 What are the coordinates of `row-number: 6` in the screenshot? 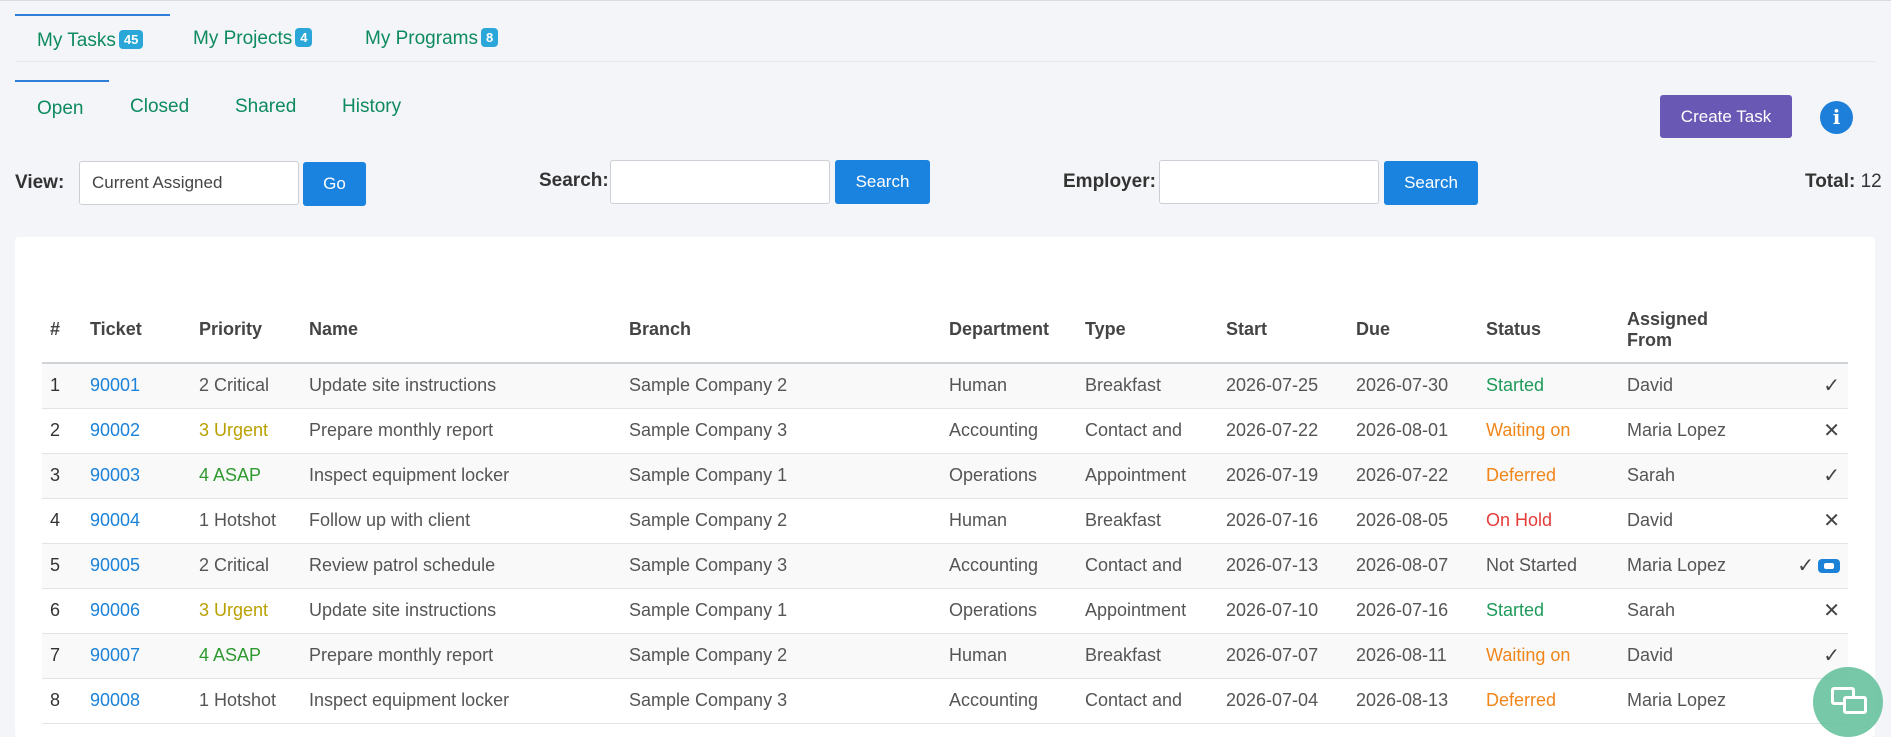 It's located at (62, 611).